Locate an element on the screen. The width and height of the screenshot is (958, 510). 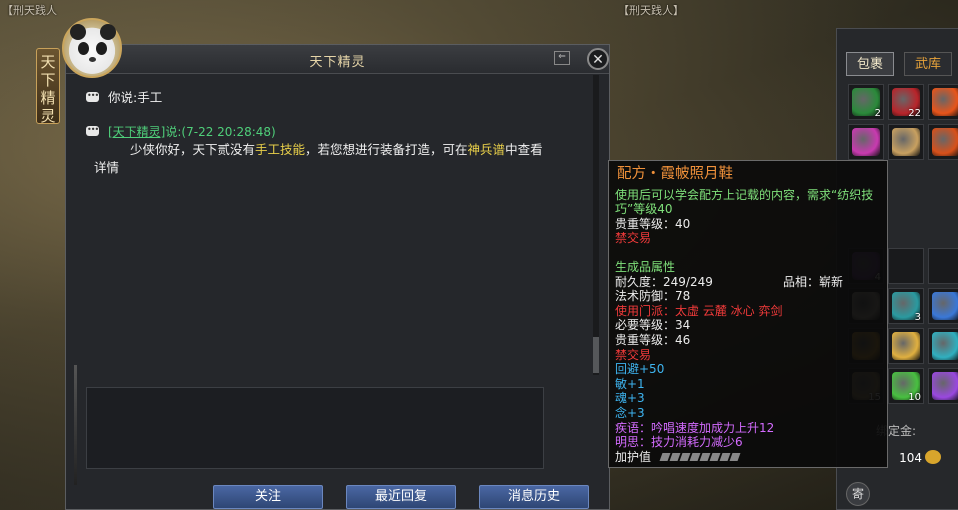
protection-label: 加护值 is located at coordinates (633, 456).